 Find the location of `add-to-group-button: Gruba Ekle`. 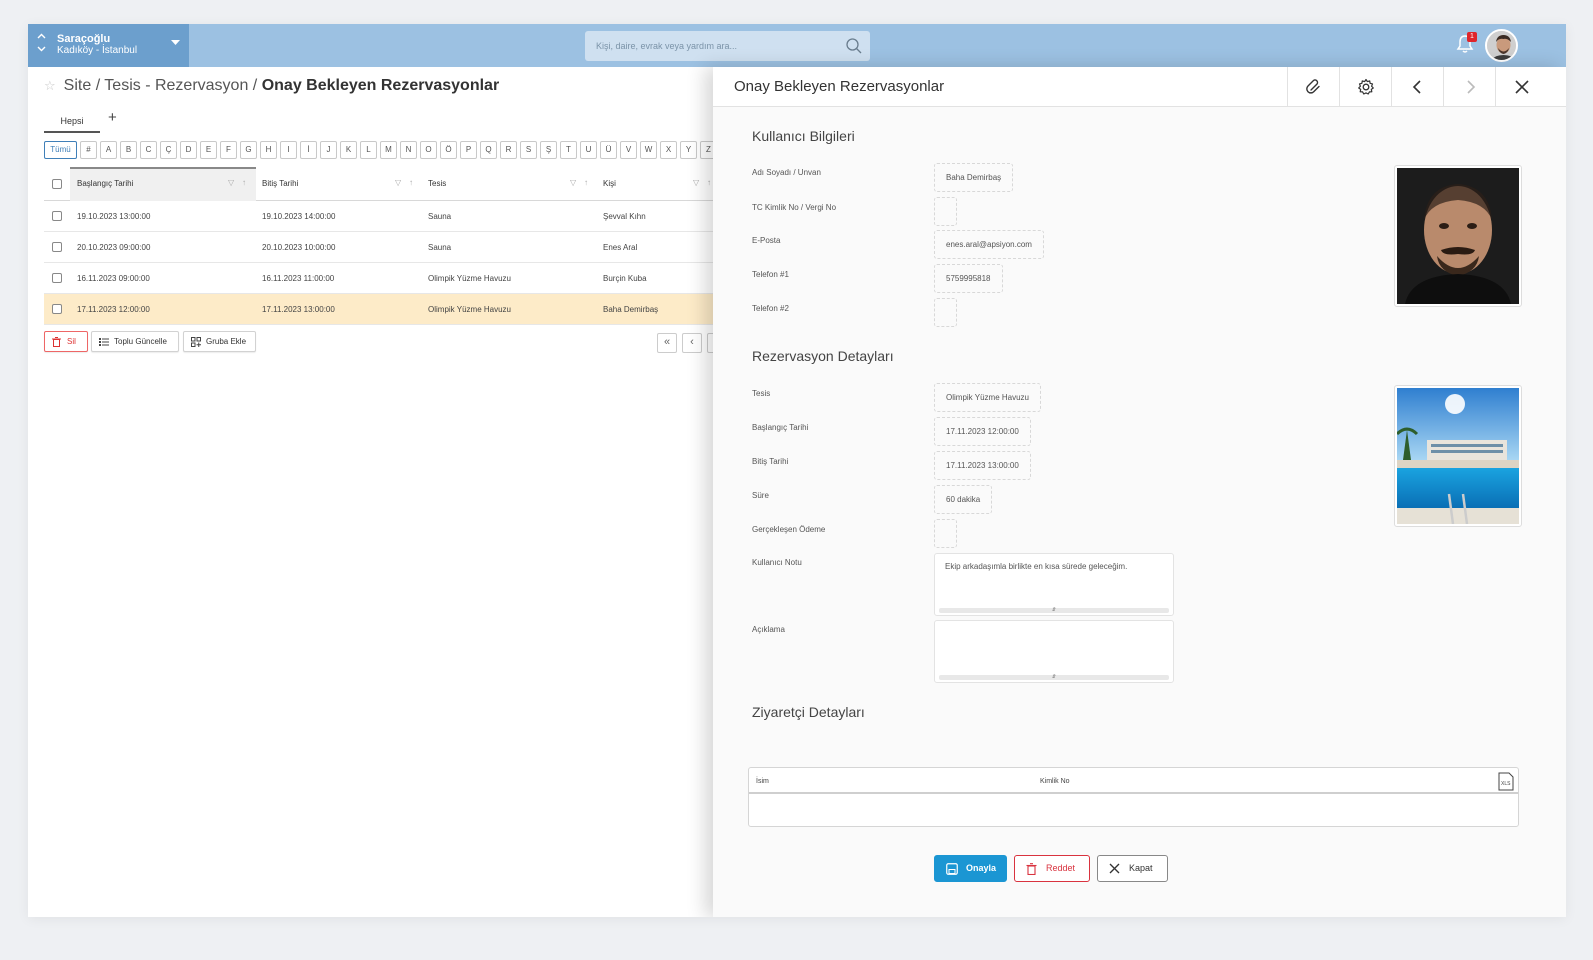

add-to-group-button: Gruba Ekle is located at coordinates (219, 341).